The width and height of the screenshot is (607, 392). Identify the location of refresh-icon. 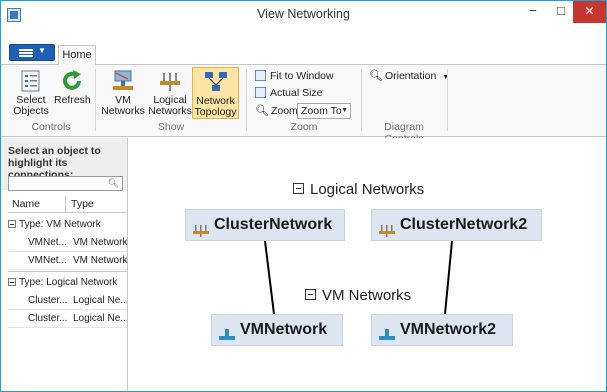
(72, 81).